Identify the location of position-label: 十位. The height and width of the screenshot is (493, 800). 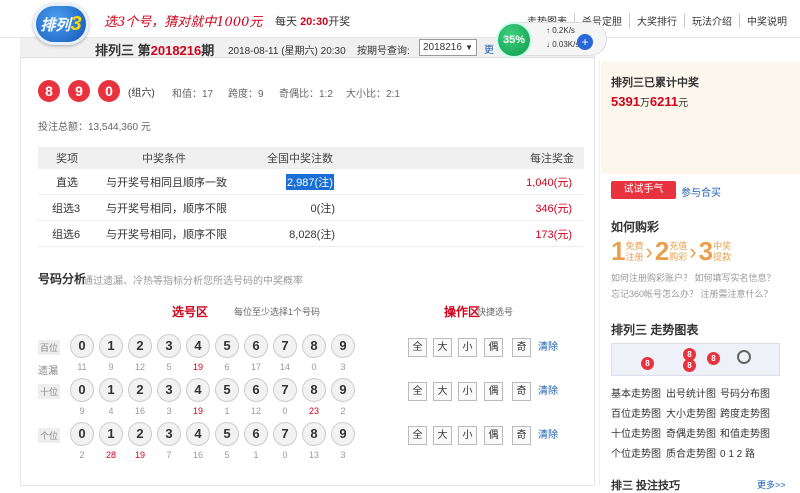
(49, 391).